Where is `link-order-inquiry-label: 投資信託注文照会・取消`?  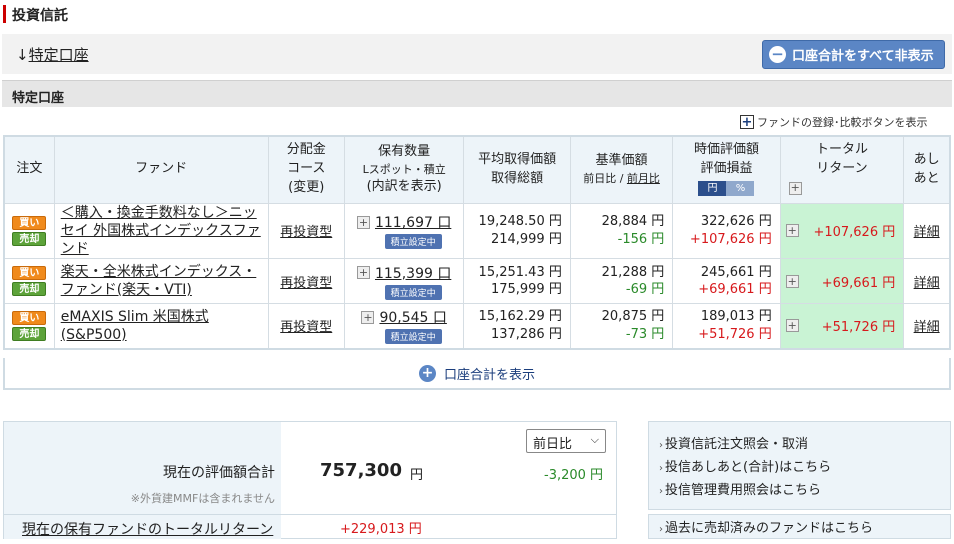
link-order-inquiry-label: 投資信託注文照会・取消 is located at coordinates (736, 444).